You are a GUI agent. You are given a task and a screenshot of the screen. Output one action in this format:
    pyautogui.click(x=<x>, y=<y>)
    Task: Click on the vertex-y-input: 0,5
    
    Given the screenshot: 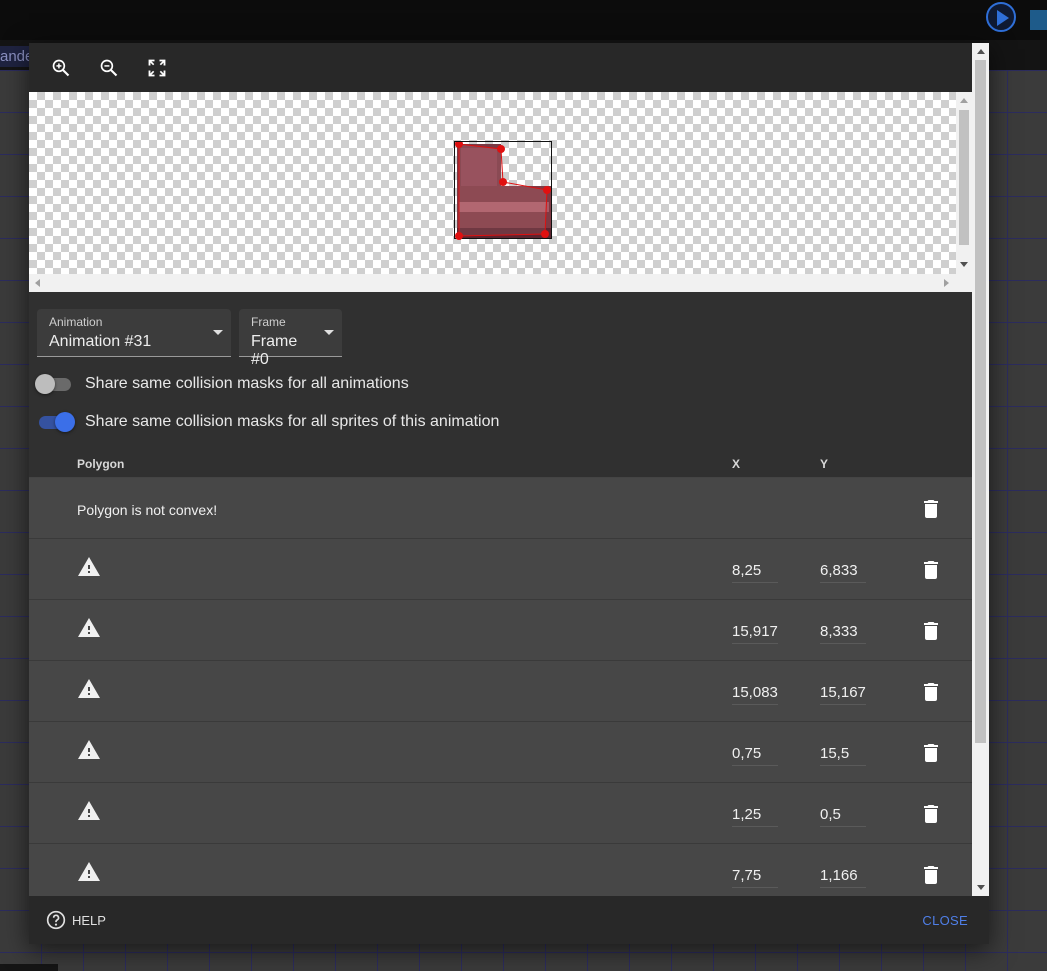 What is the action you would take?
    pyautogui.click(x=843, y=816)
    